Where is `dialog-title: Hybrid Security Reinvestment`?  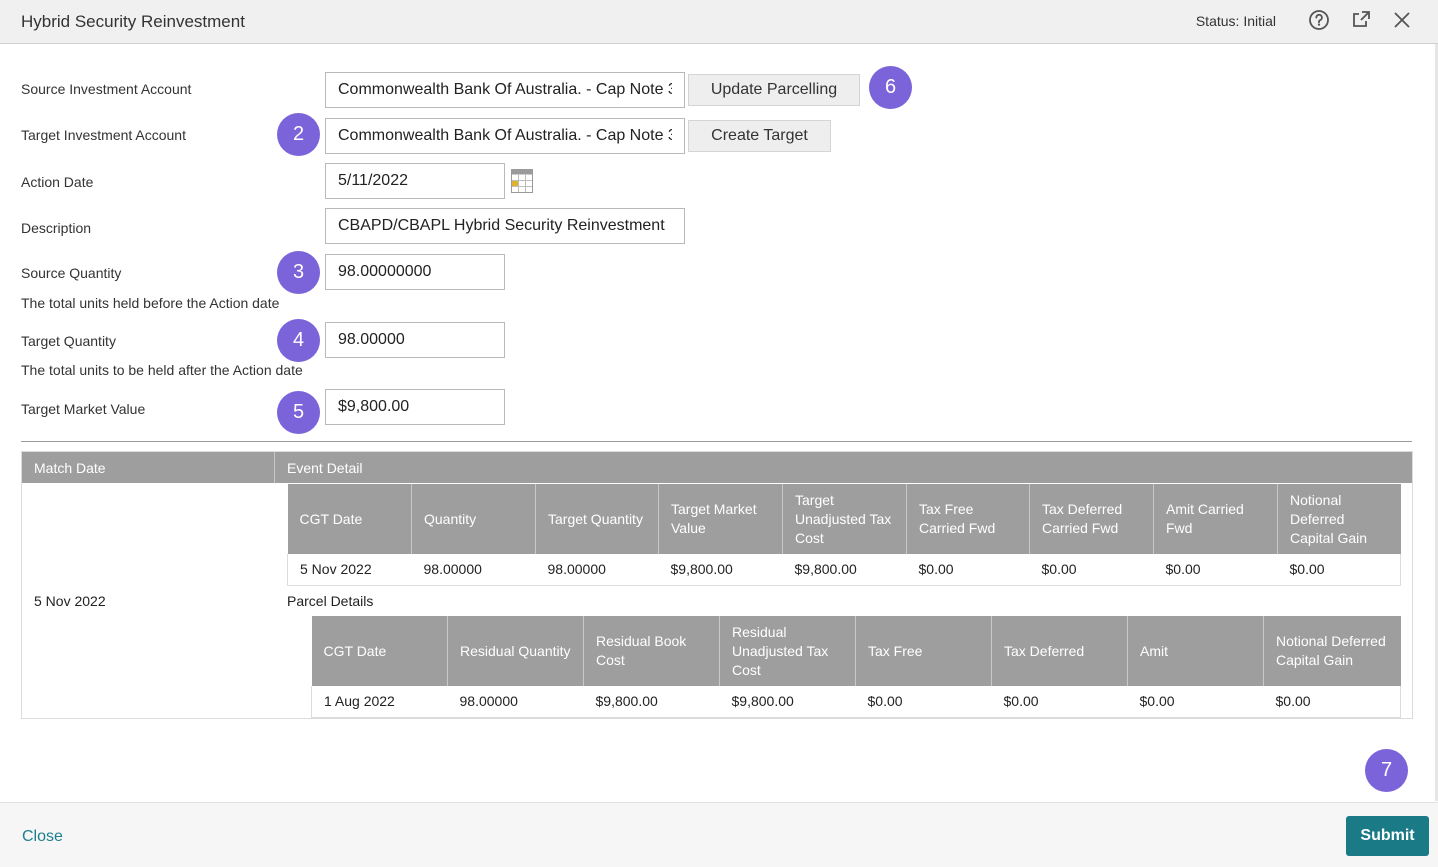 dialog-title: Hybrid Security Reinvestment is located at coordinates (133, 21).